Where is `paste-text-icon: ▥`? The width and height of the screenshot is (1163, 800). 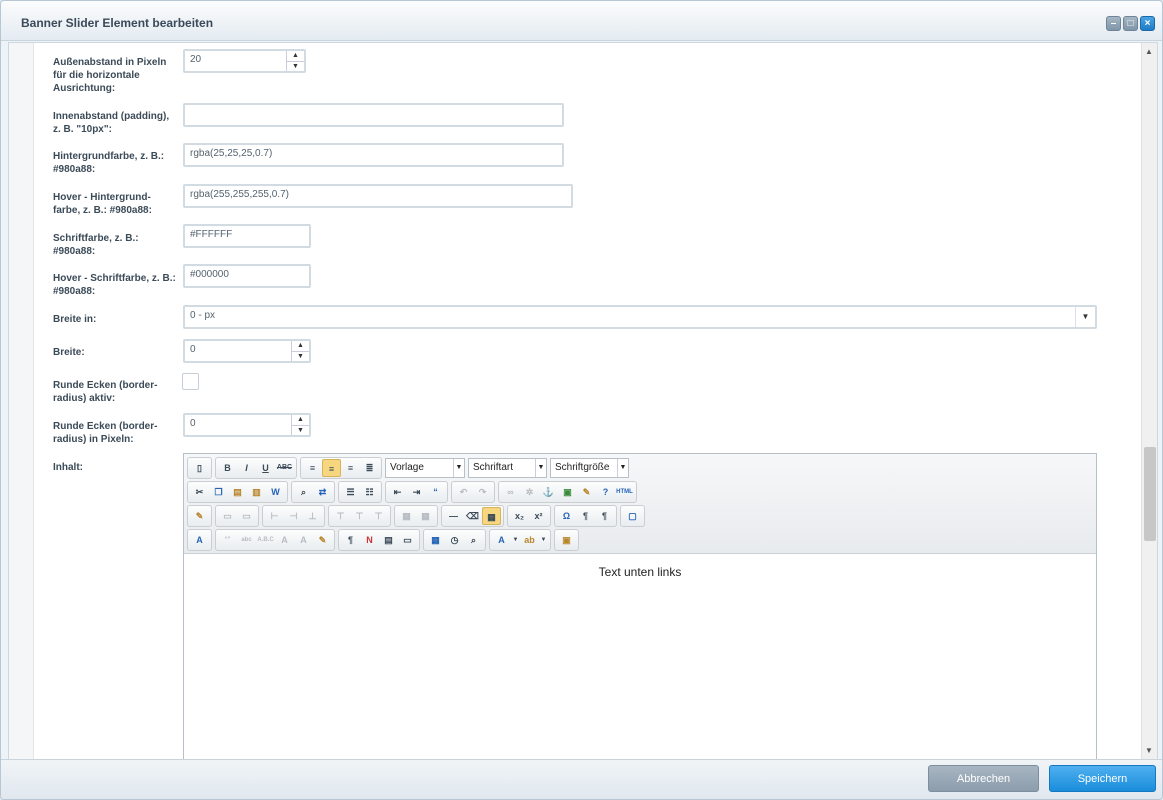 paste-text-icon: ▥ is located at coordinates (256, 492).